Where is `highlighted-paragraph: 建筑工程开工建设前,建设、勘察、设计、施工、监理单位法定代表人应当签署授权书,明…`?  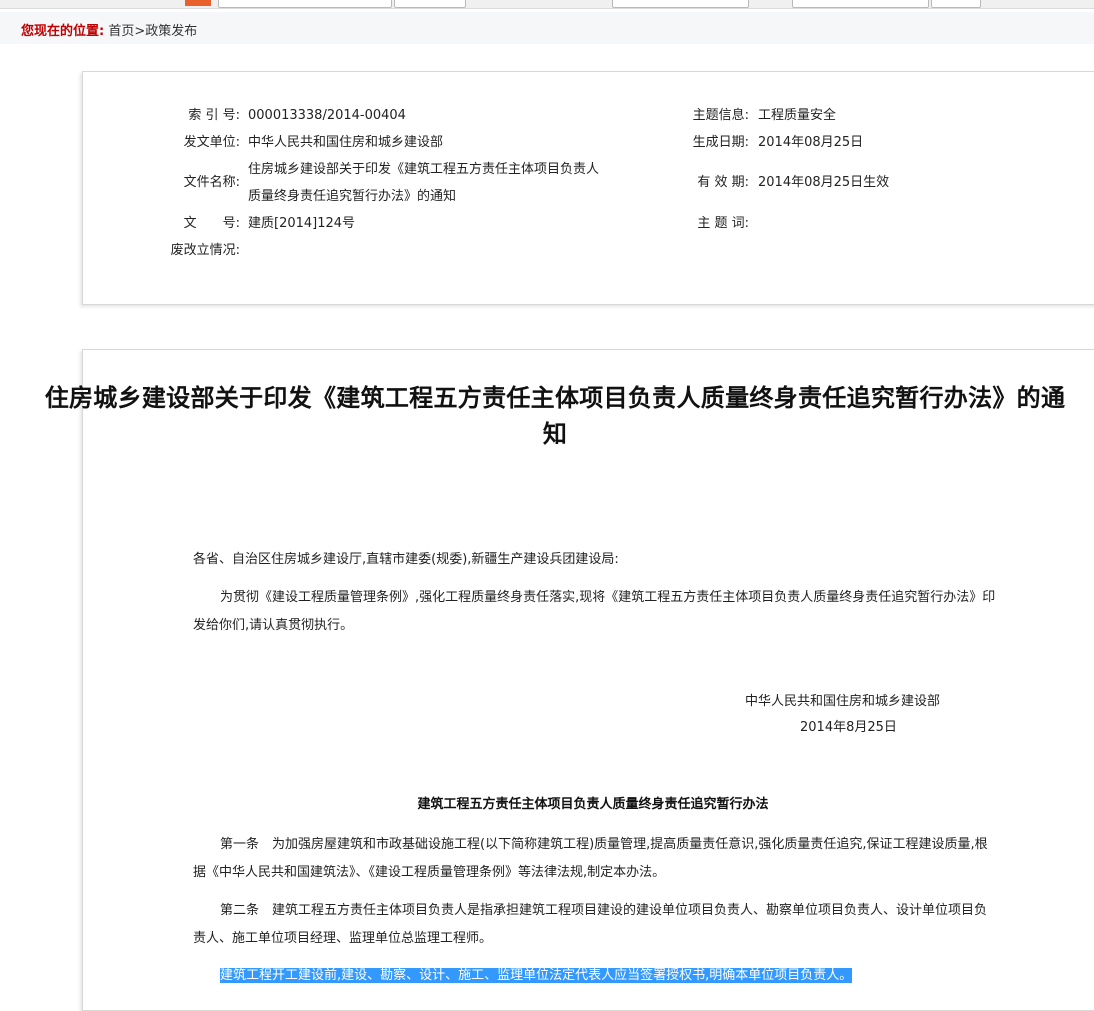 highlighted-paragraph: 建筑工程开工建设前,建设、勘察、设计、施工、监理单位法定代表人应当签署授权书,明… is located at coordinates (536, 976).